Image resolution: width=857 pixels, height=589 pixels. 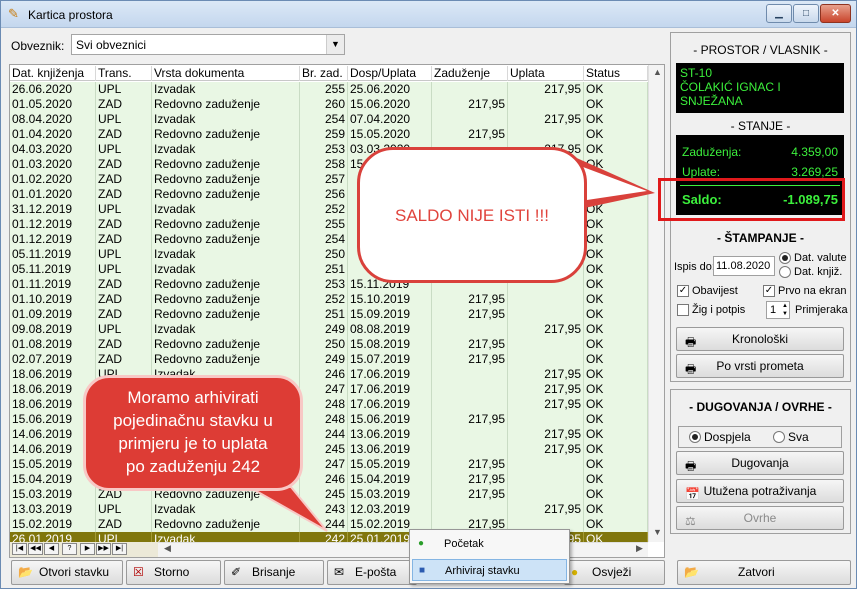 What do you see at coordinates (769, 291) in the screenshot?
I see `prvo-na-ekran-checkbox: ✓` at bounding box center [769, 291].